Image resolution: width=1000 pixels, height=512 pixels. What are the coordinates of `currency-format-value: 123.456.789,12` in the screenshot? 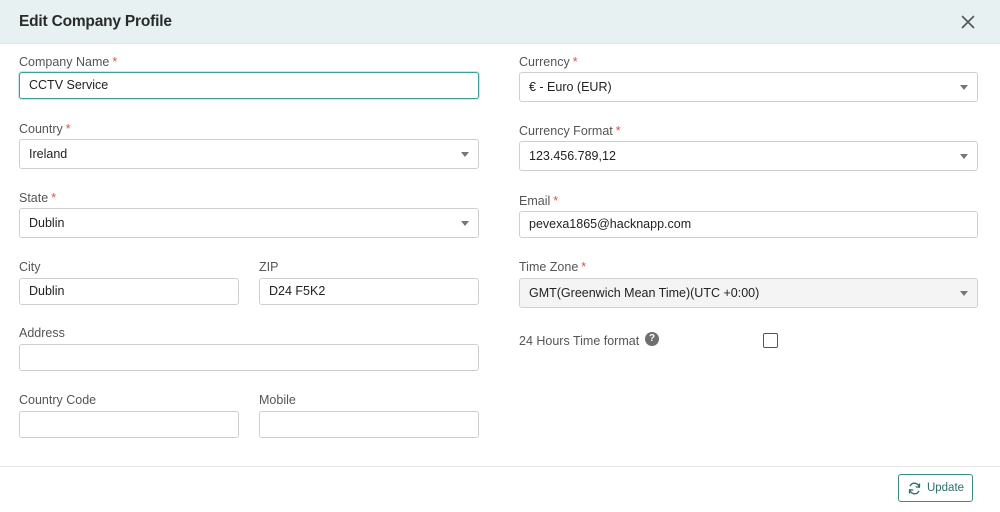 It's located at (572, 156).